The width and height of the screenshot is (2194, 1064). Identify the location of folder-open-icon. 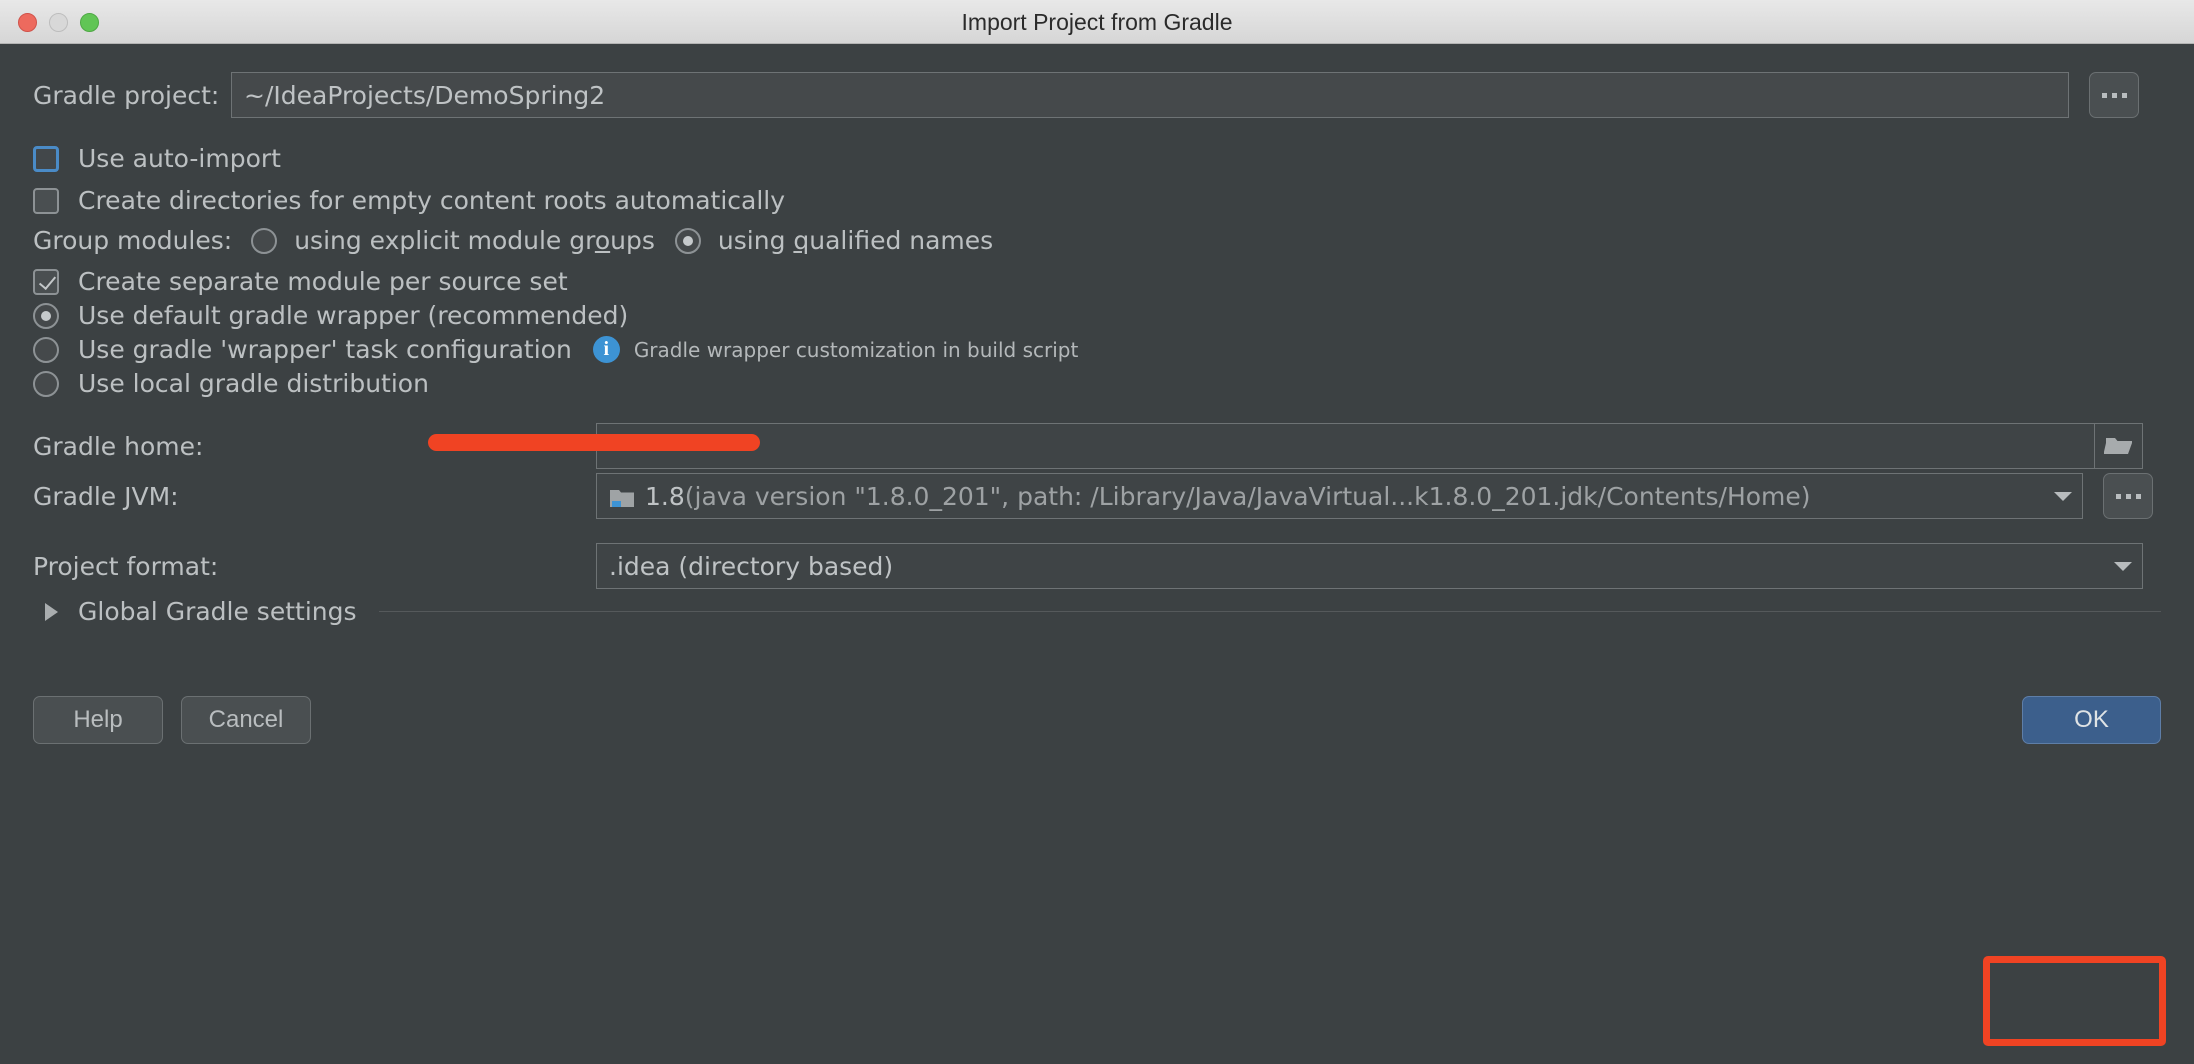
(2117, 446).